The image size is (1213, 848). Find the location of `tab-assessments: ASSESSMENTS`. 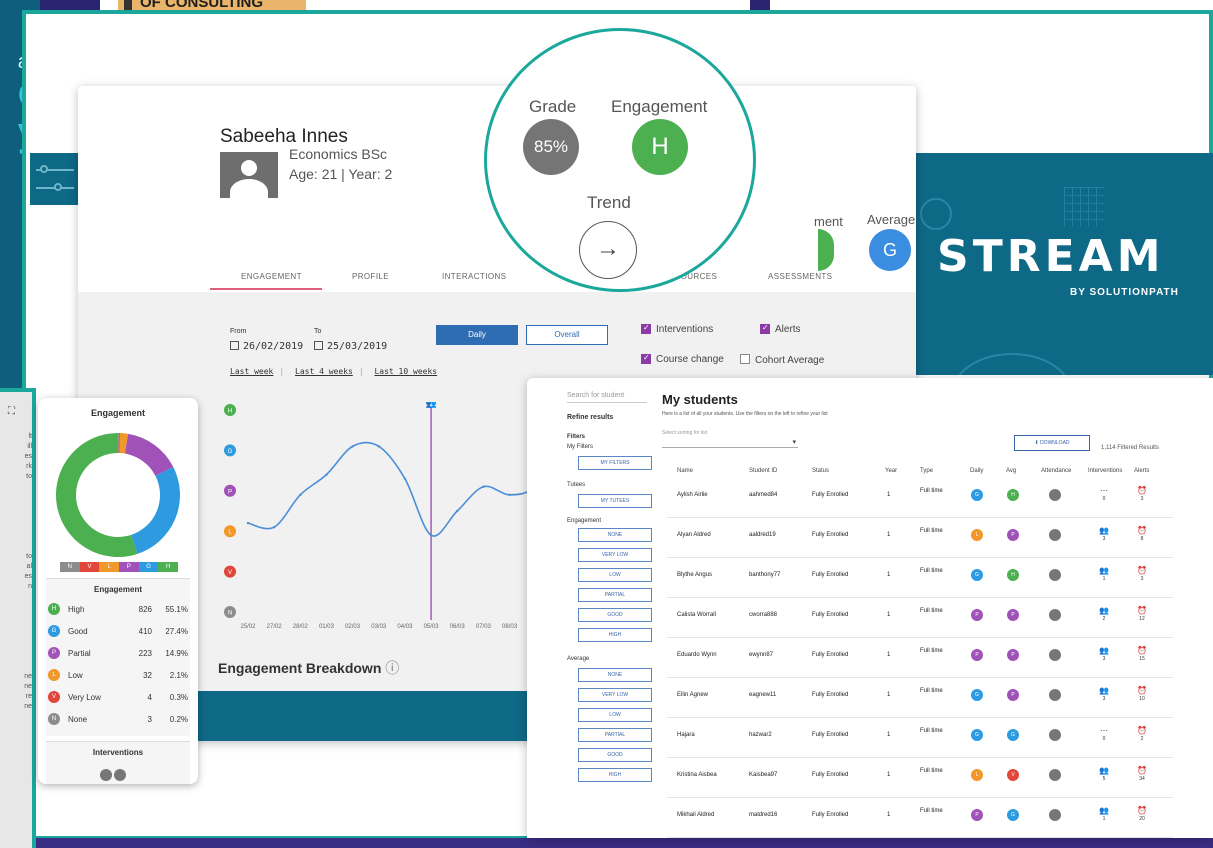

tab-assessments: ASSESSMENTS is located at coordinates (800, 276).